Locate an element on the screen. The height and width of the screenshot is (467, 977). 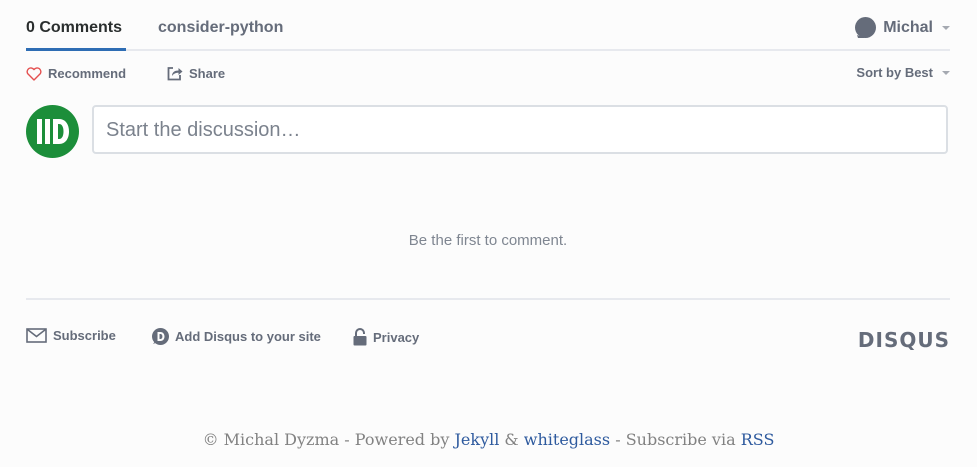
divider is located at coordinates (488, 299).